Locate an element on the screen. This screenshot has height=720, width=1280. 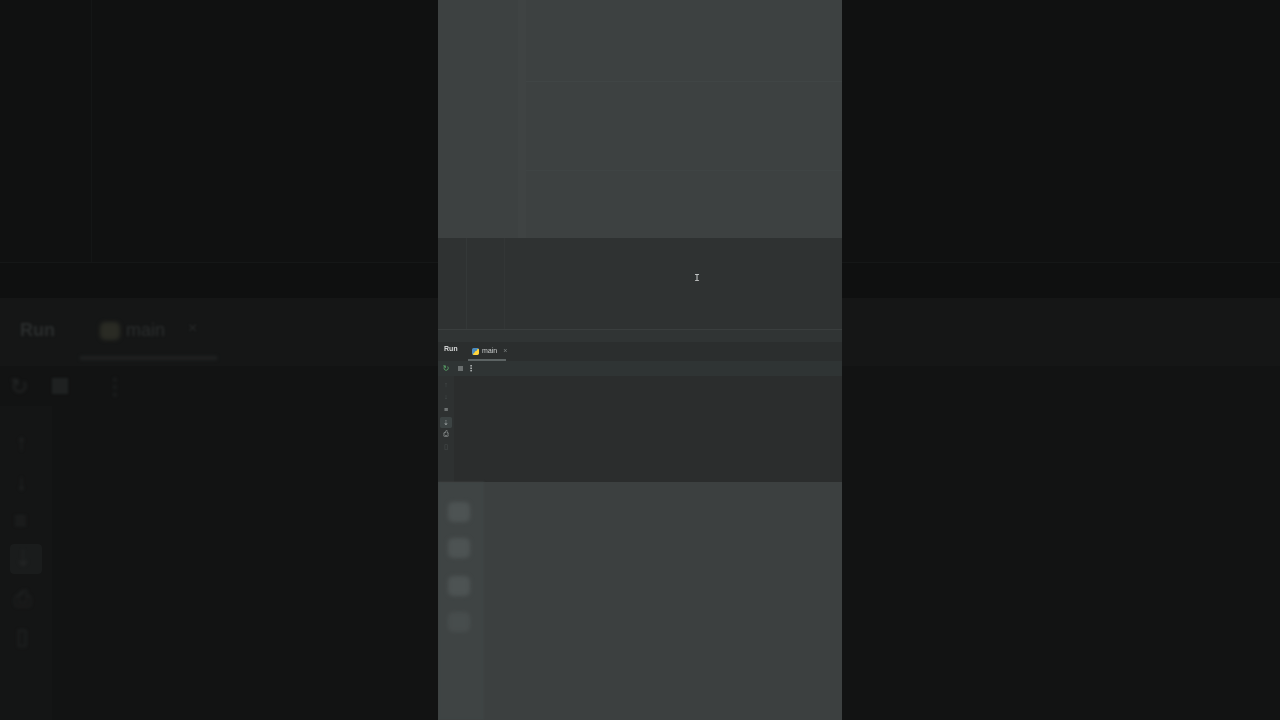
close-icon: × is located at coordinates (505, 351).